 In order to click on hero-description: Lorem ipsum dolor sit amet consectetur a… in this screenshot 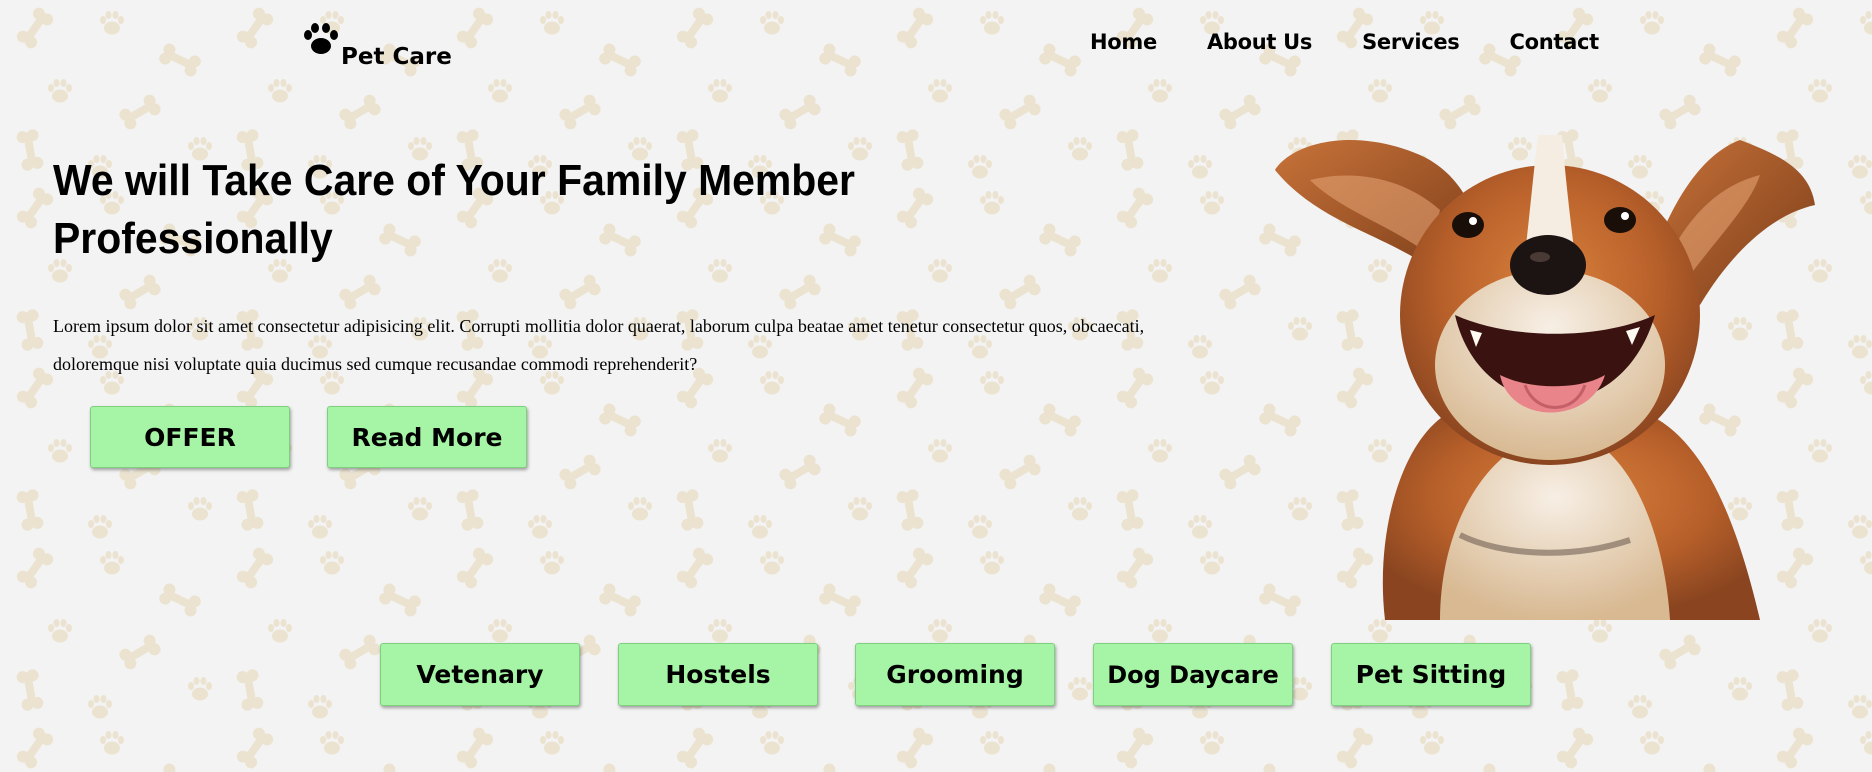, I will do `click(599, 345)`.